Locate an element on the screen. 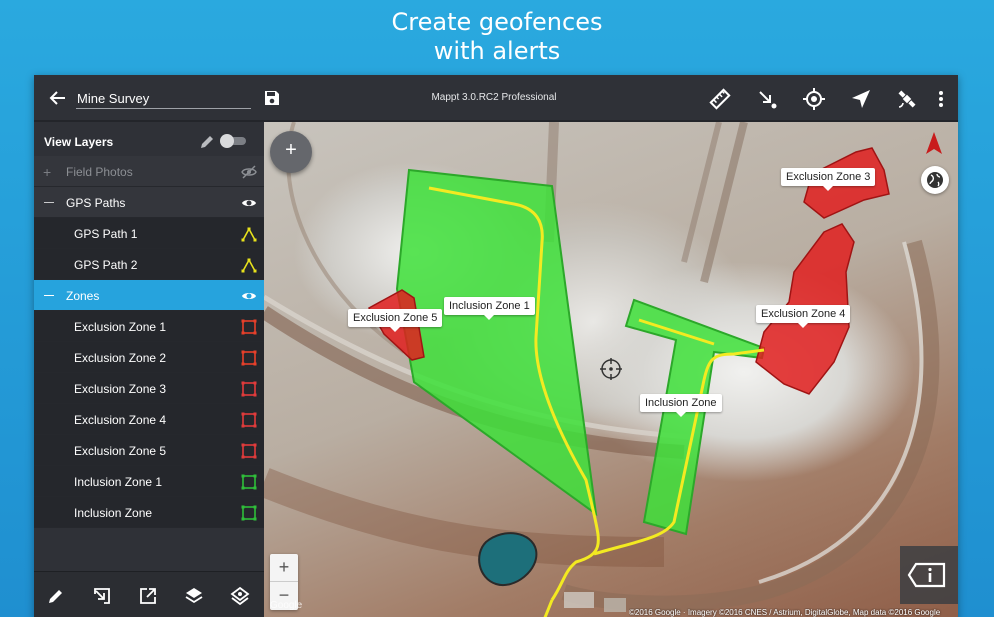  layer-item-inclusion-zone: Inclusion Zone is located at coordinates (149, 512).